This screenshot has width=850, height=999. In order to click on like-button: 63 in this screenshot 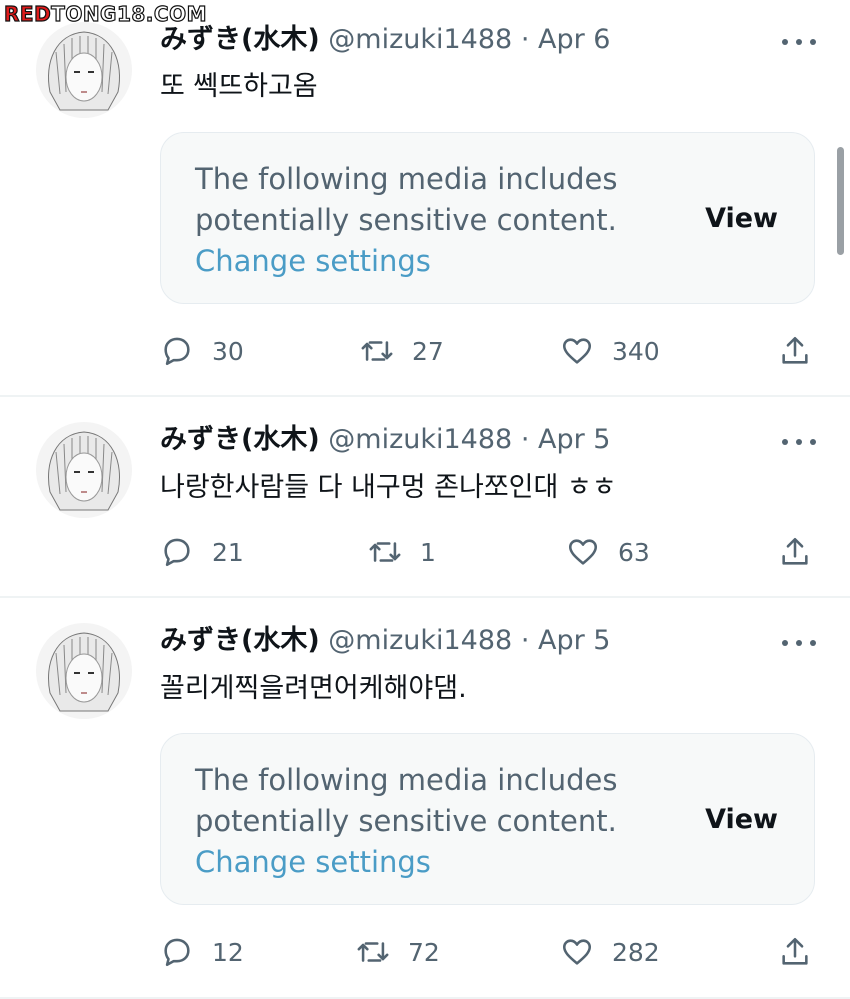, I will do `click(608, 552)`.